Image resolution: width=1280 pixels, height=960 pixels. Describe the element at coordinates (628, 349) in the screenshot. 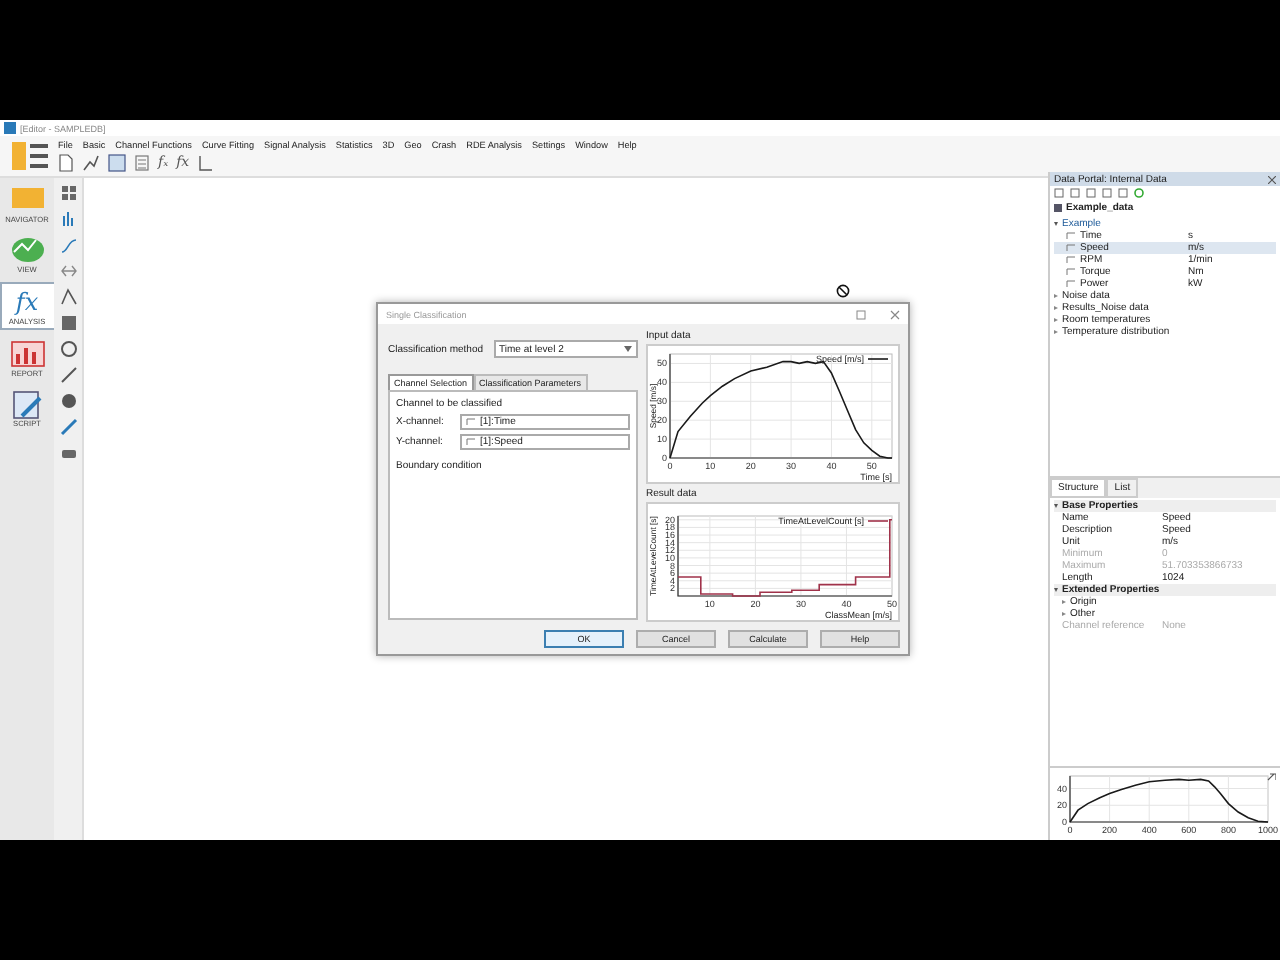

I see `dropdown-arrow-icon` at that location.